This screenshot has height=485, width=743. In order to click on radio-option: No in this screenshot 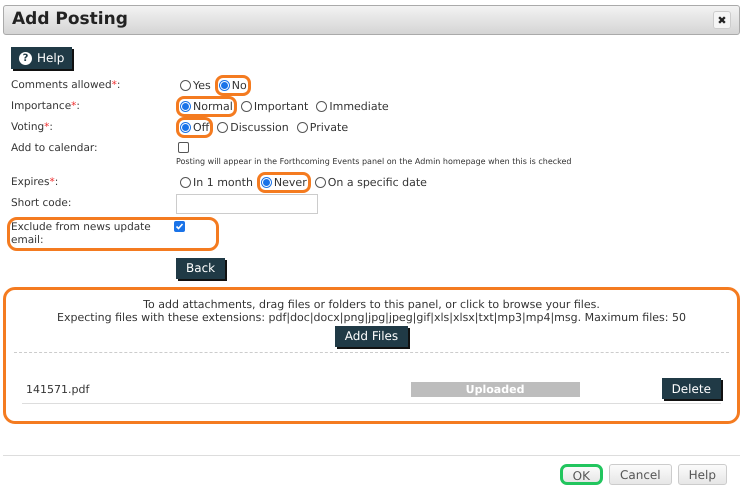, I will do `click(232, 85)`.